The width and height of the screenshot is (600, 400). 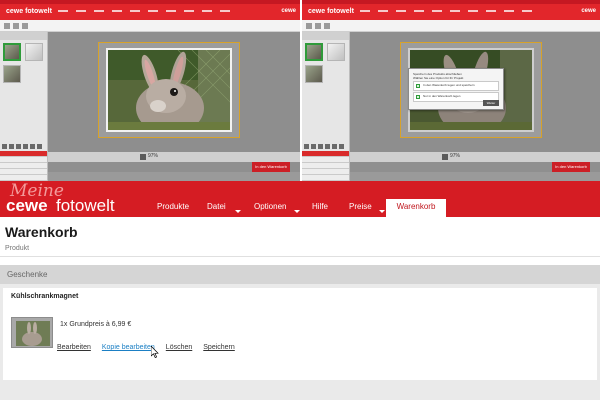 I want to click on nav-hilfe: Hilfe, so click(x=320, y=206).